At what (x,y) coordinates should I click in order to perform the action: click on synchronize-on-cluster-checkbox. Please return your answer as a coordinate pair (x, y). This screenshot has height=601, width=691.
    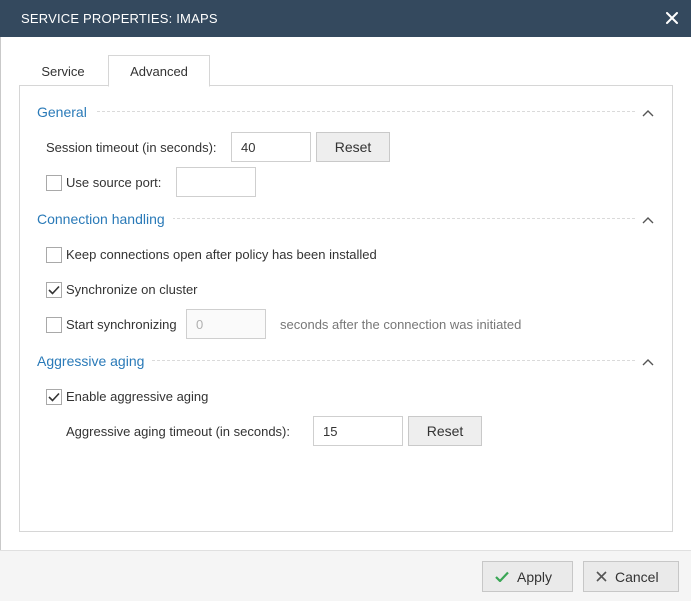
    Looking at the image, I should click on (54, 290).